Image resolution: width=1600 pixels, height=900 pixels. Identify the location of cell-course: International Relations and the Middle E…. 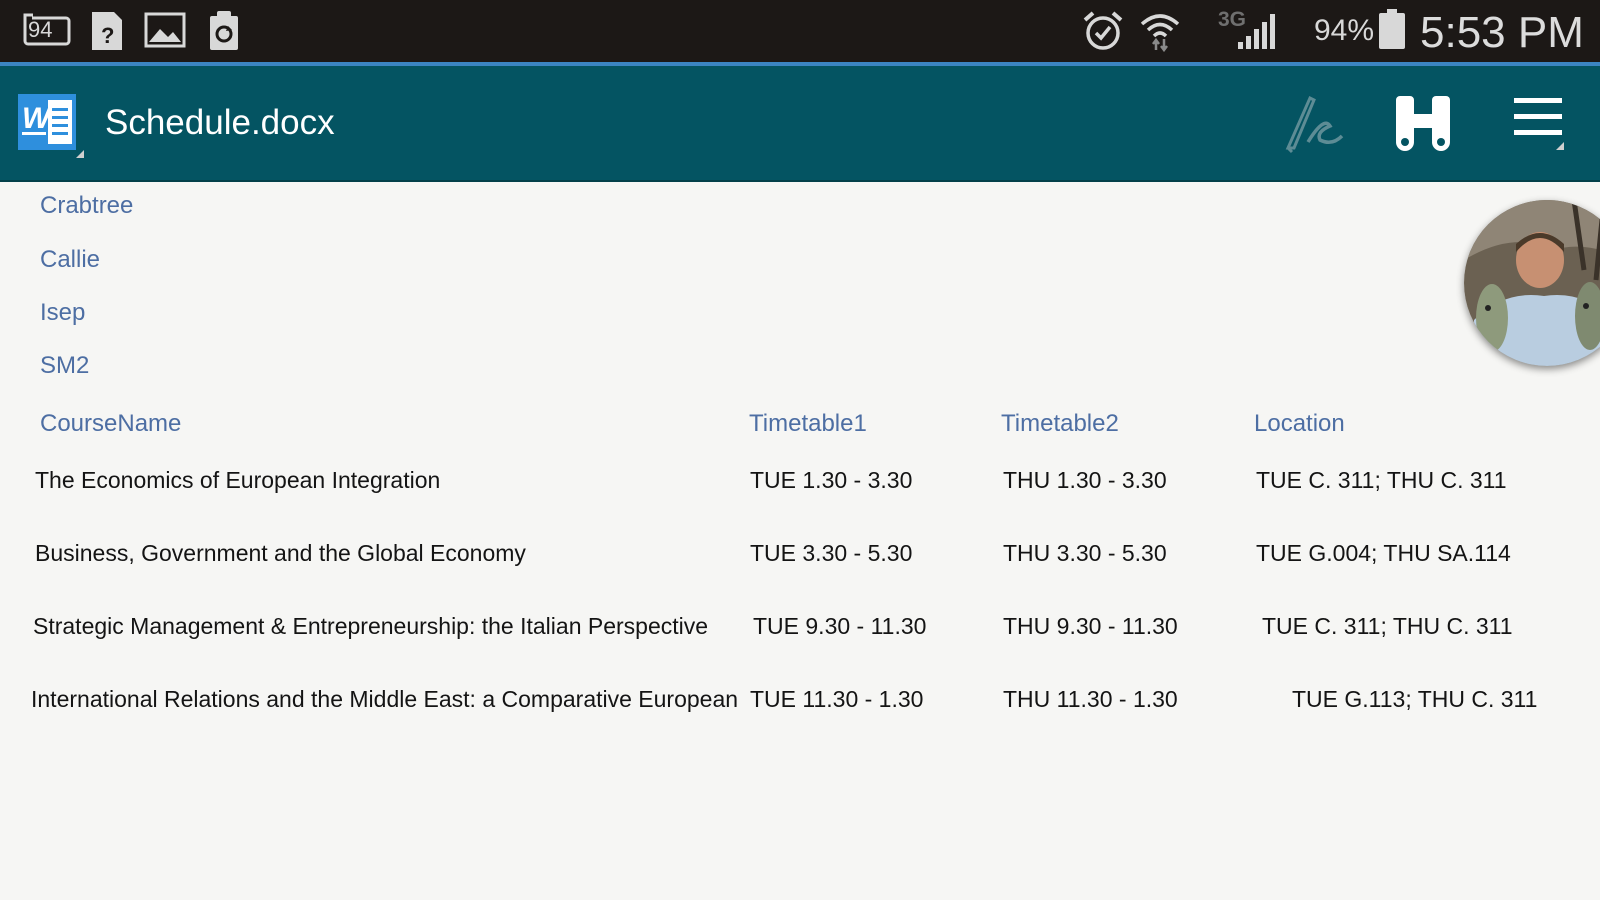
(385, 699).